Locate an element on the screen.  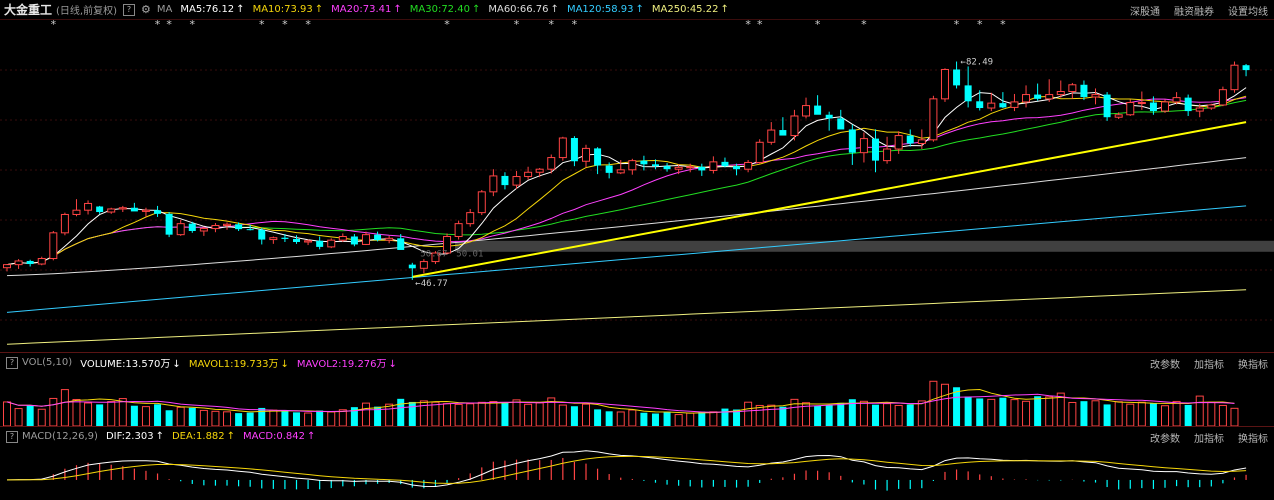
ma-value-2: MA20:73.41 is located at coordinates (361, 9).